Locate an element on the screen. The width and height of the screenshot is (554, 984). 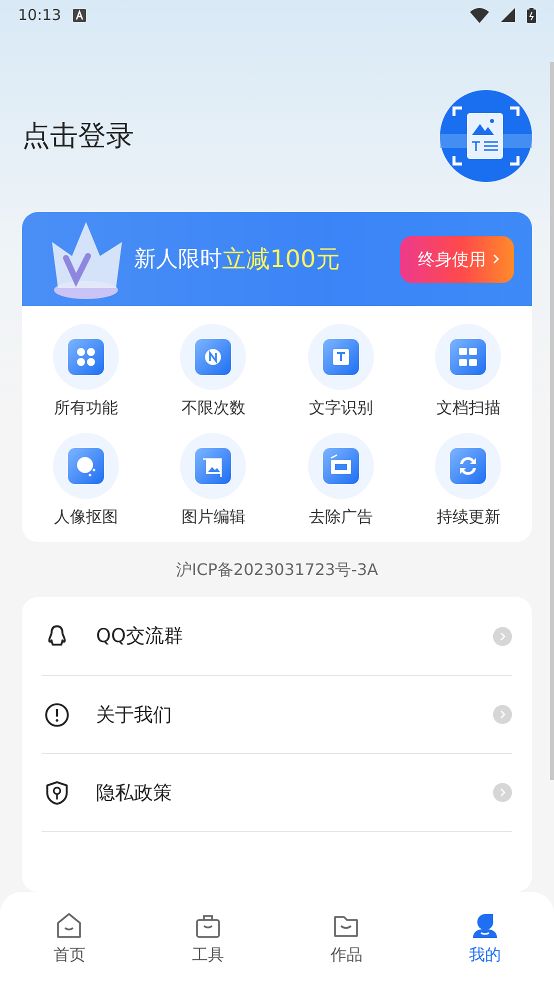
card-icon is located at coordinates (340, 466).